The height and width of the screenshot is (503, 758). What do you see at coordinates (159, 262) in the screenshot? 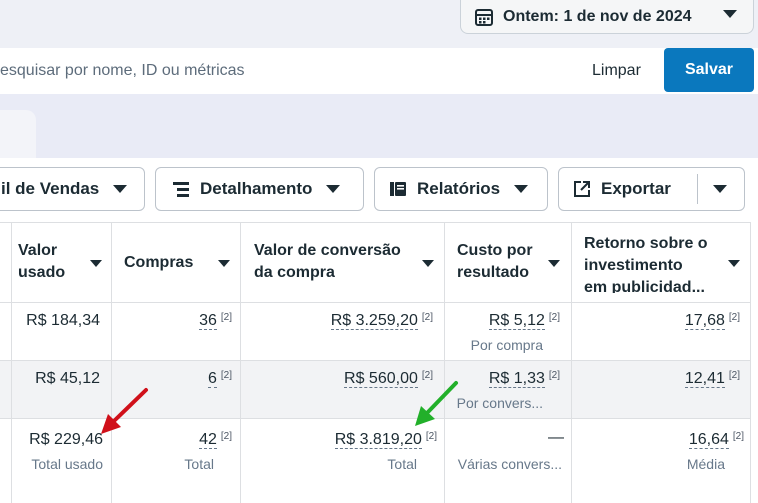
I see `column-header-label: Compras` at bounding box center [159, 262].